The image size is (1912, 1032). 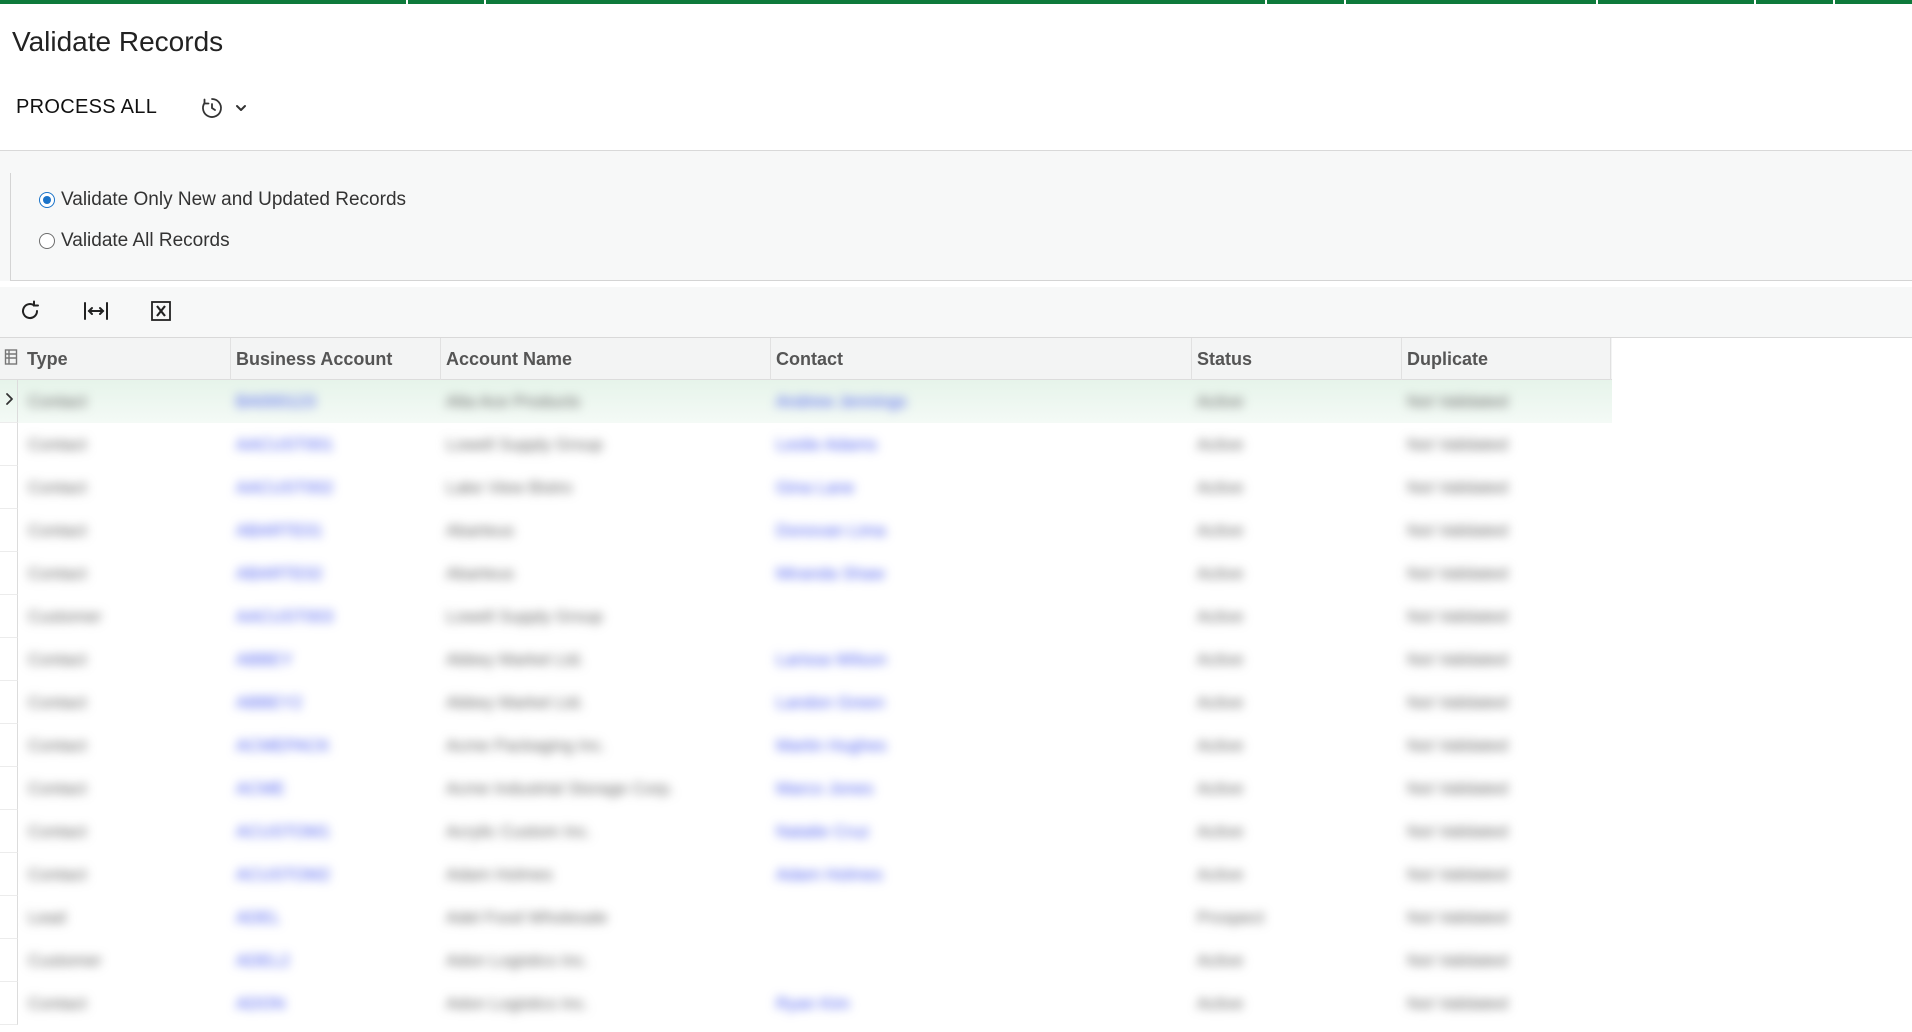 What do you see at coordinates (126, 359) in the screenshot?
I see `column-header-type: Type` at bounding box center [126, 359].